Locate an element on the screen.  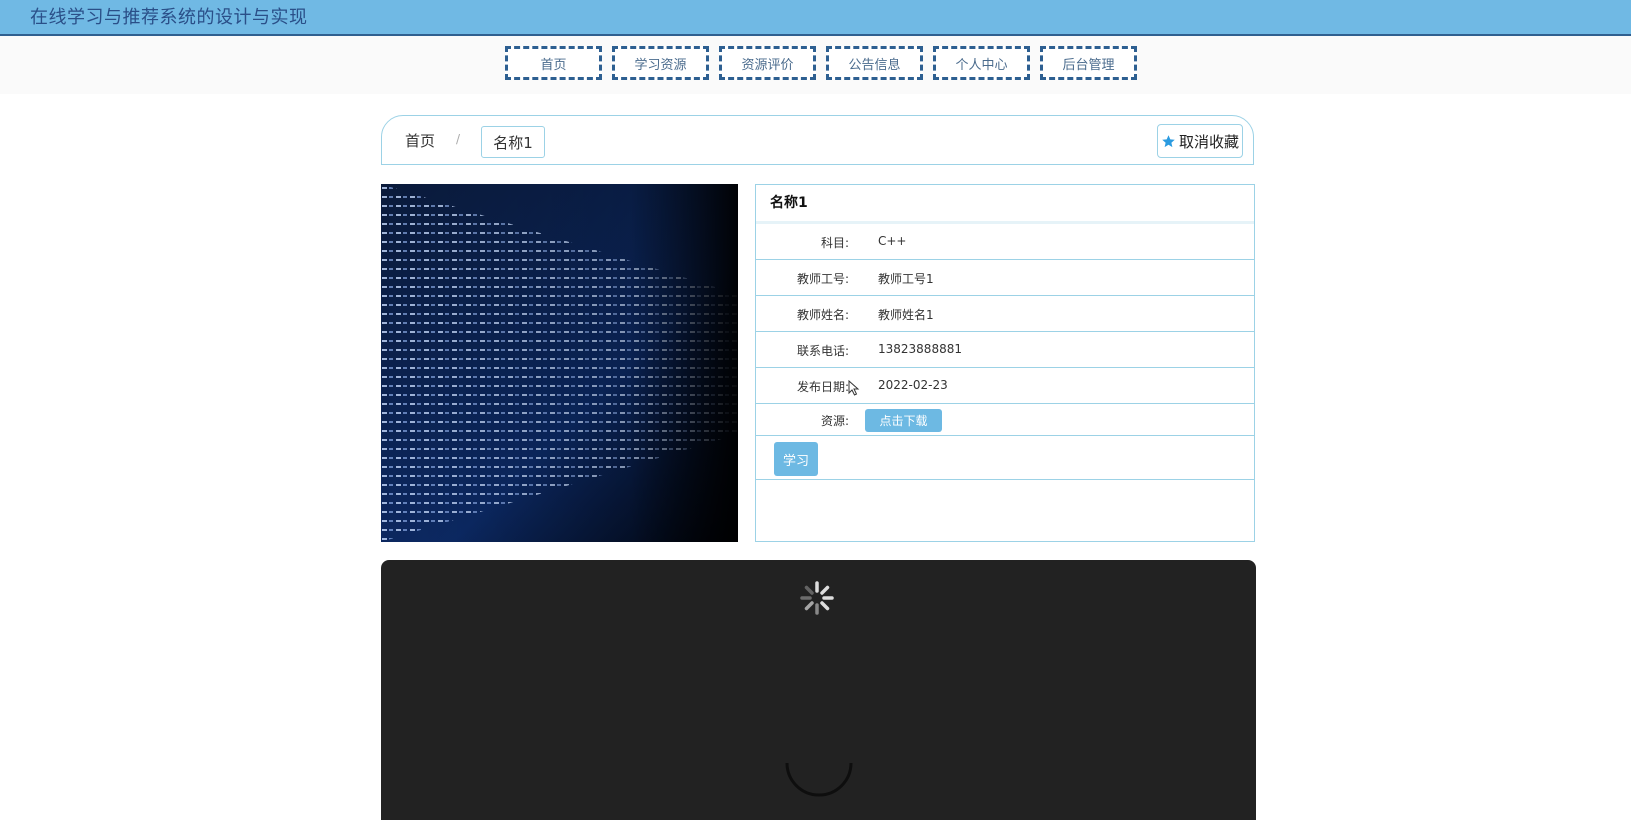
detail-value: 教师姓名1 is located at coordinates (906, 315).